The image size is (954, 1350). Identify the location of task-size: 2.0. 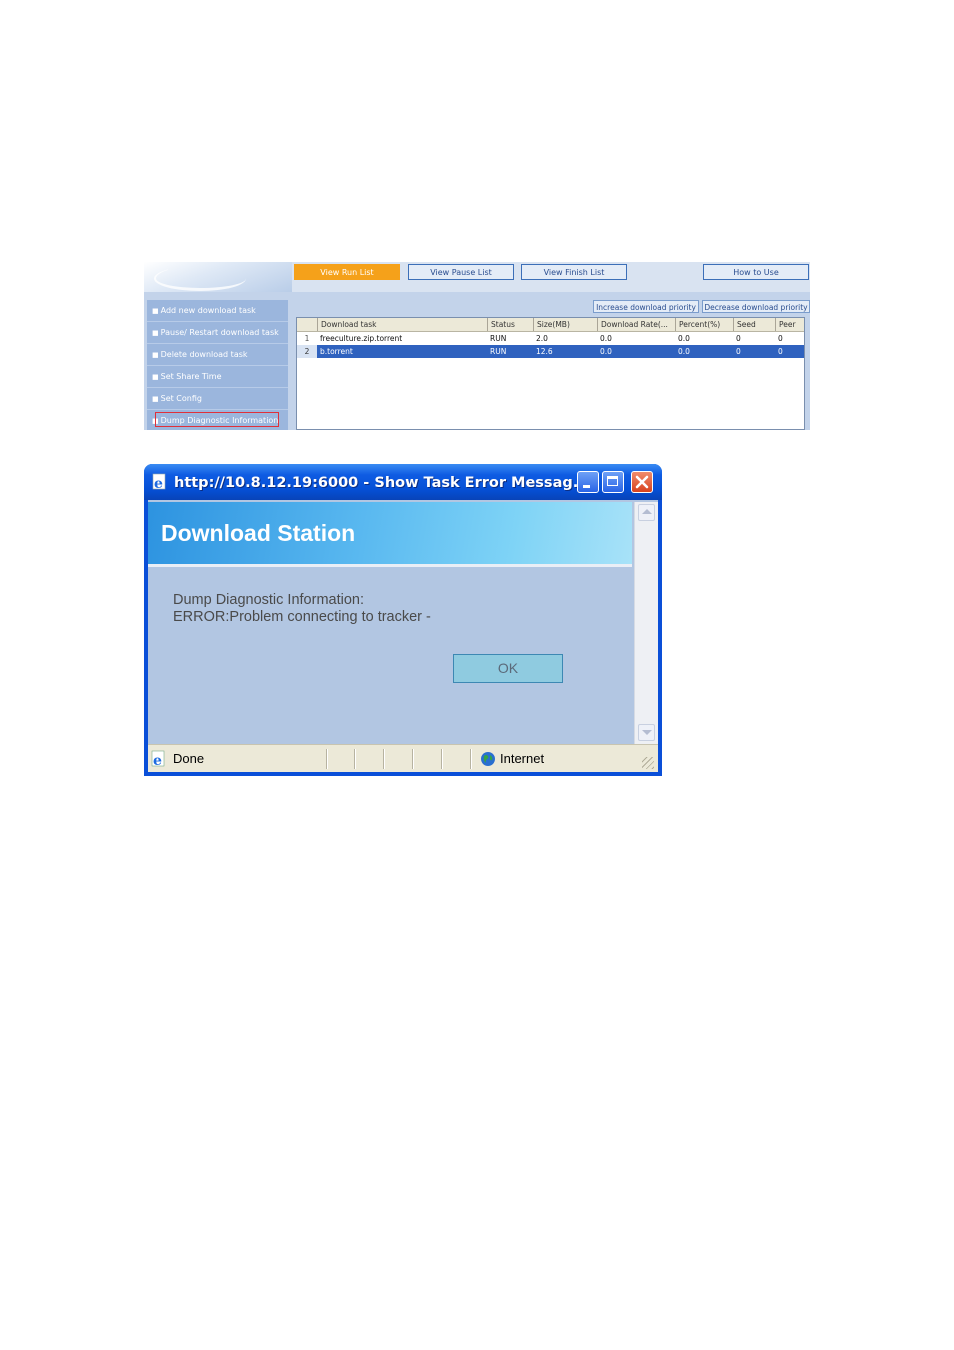
(542, 338).